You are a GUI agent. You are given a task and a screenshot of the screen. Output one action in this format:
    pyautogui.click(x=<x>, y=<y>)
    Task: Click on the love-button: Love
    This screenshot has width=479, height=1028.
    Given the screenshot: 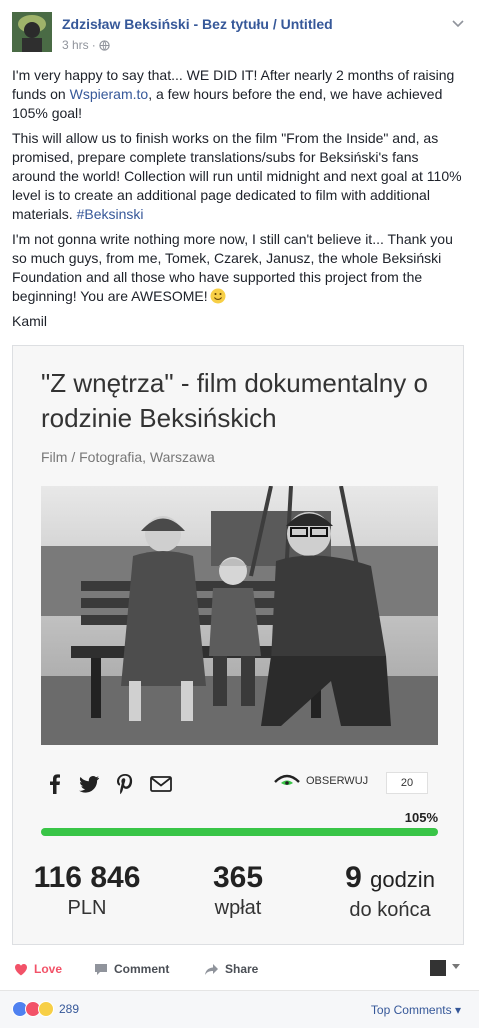 What is the action you would take?
    pyautogui.click(x=38, y=969)
    